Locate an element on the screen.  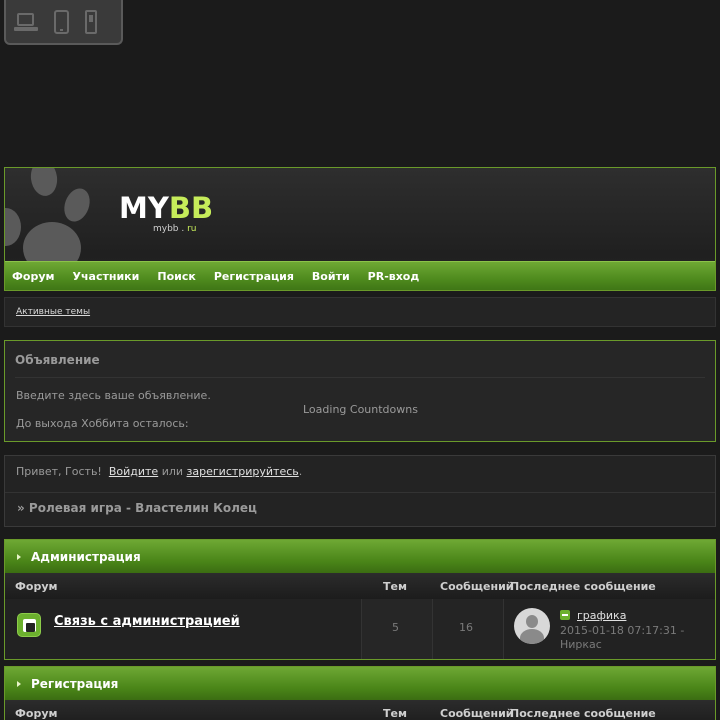
logo-text-my: MY is located at coordinates (144, 208).